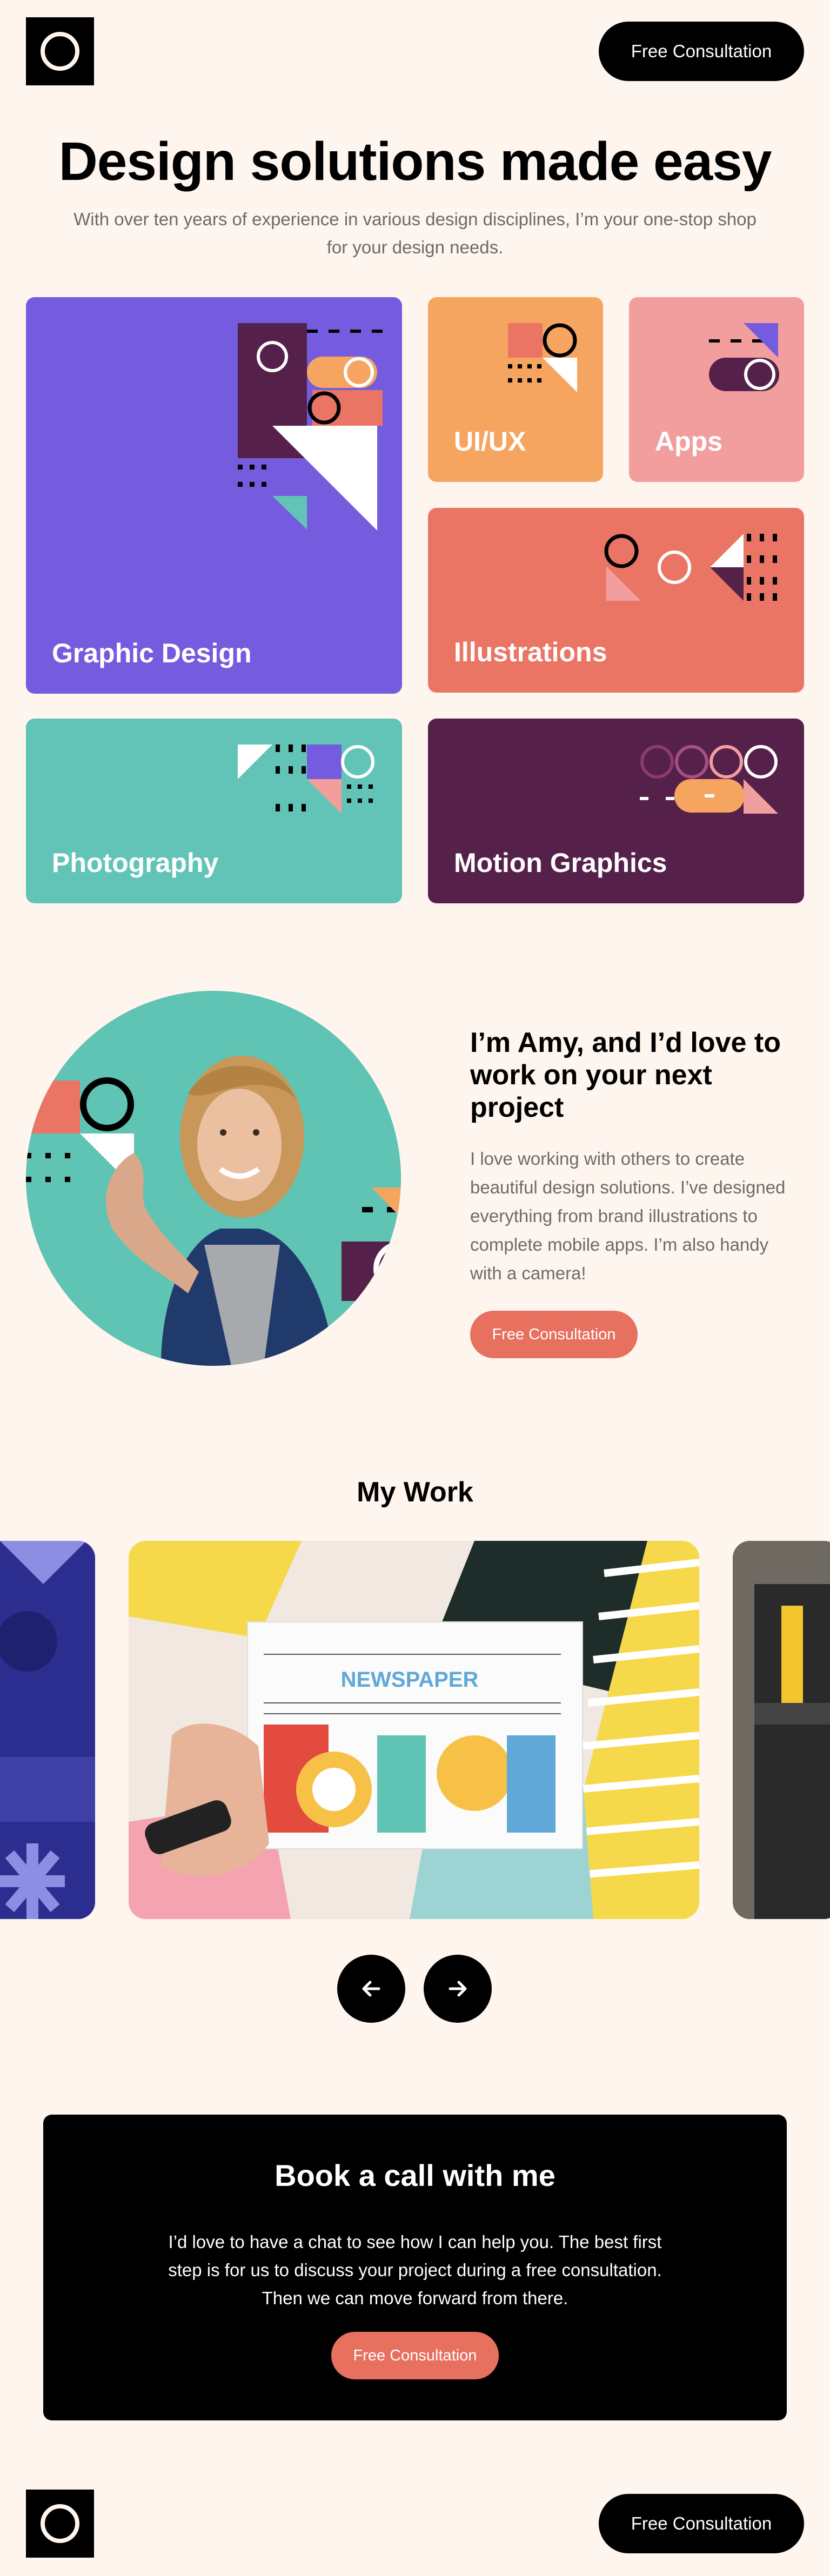  I want to click on service-card-photography: Photography, so click(214, 811).